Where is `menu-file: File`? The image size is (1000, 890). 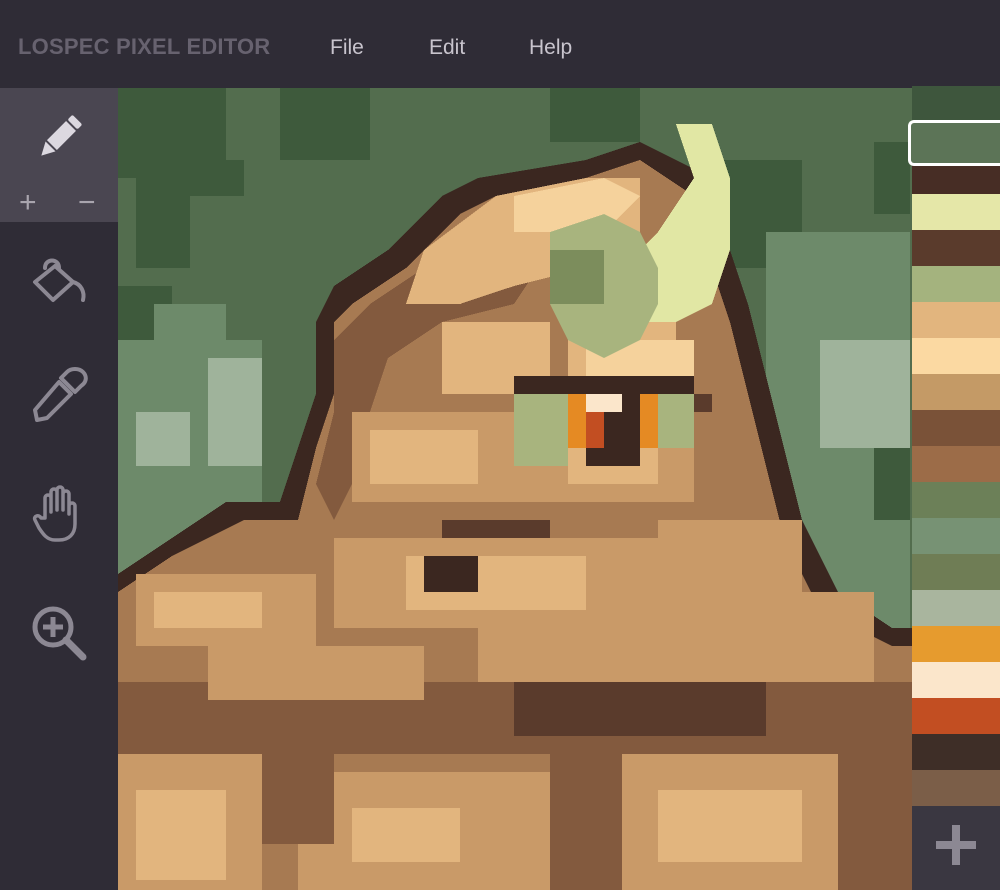
menu-file: File is located at coordinates (347, 48).